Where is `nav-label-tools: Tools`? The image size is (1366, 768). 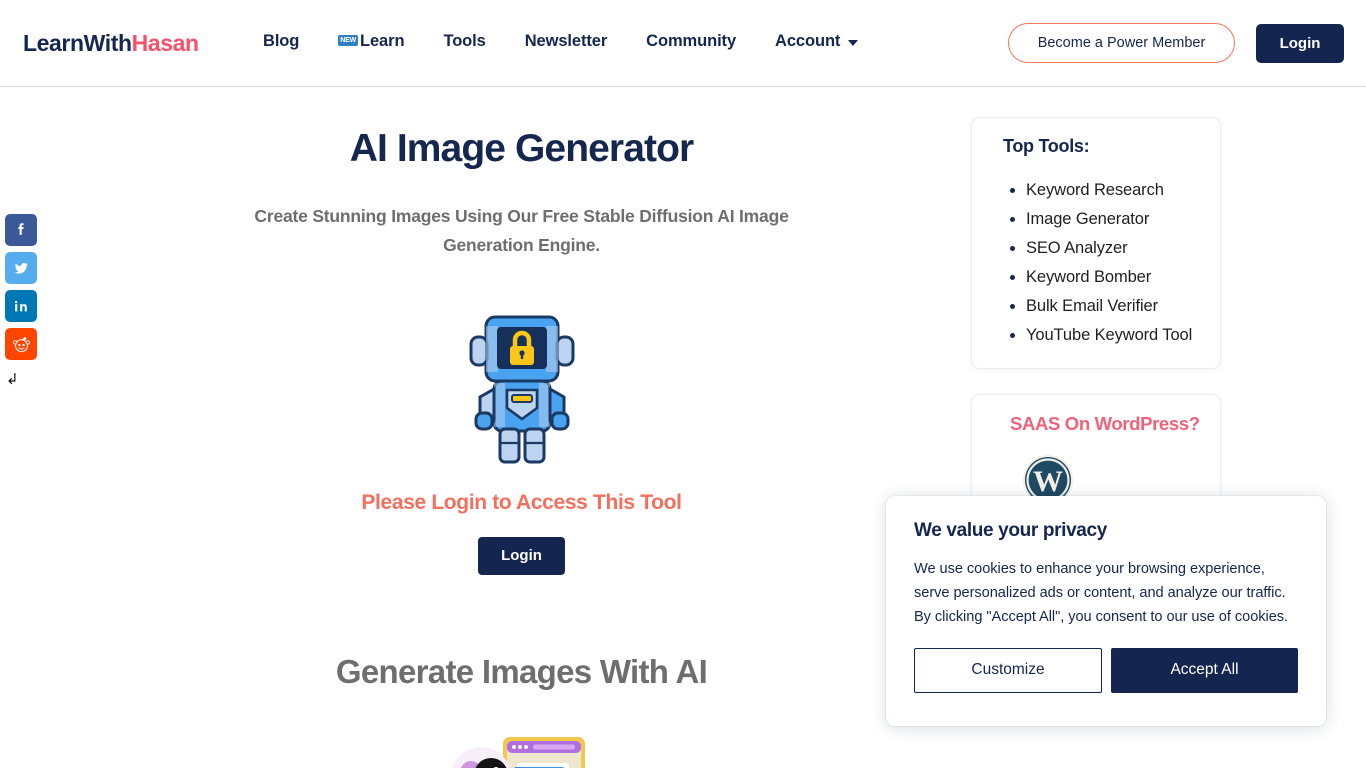 nav-label-tools: Tools is located at coordinates (464, 41).